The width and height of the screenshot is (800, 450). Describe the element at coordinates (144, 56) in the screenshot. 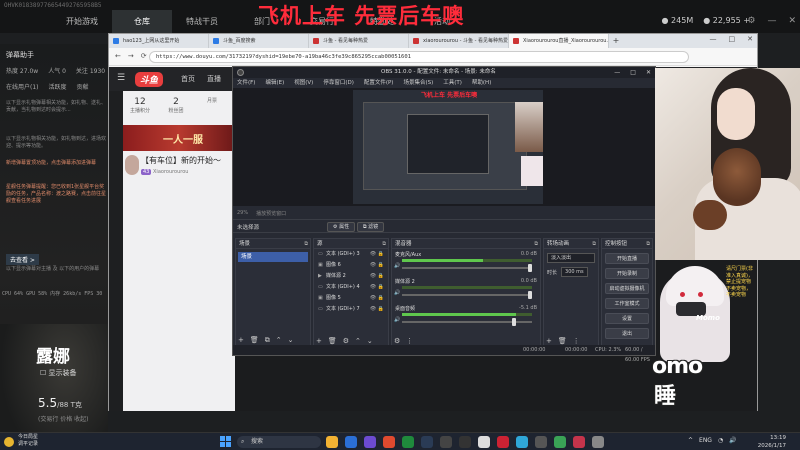

I see `refresh-icon: ⟳` at that location.